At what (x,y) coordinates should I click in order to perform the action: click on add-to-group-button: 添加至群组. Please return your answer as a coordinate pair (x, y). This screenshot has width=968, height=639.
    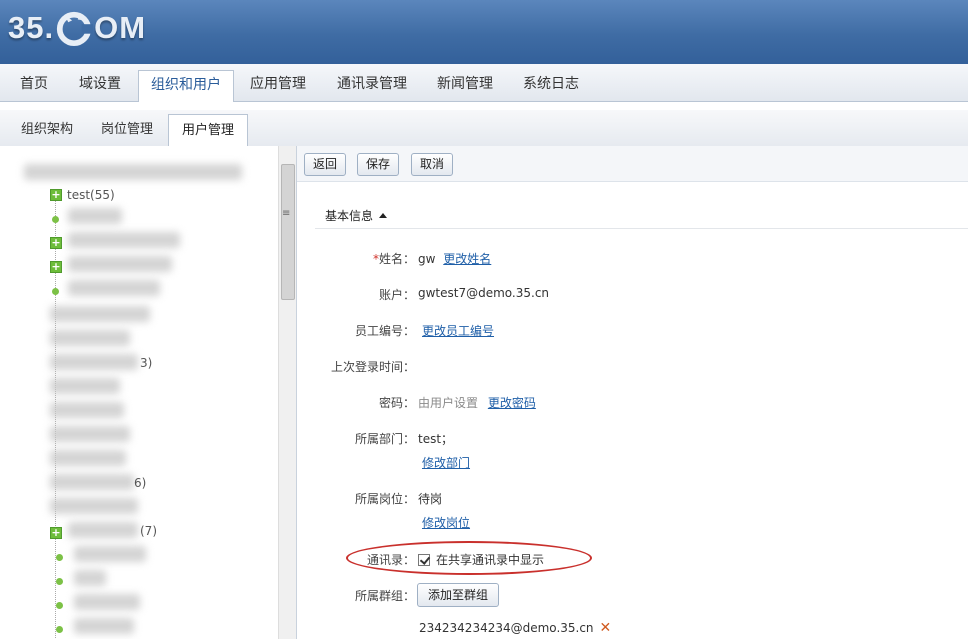
    Looking at the image, I should click on (458, 595).